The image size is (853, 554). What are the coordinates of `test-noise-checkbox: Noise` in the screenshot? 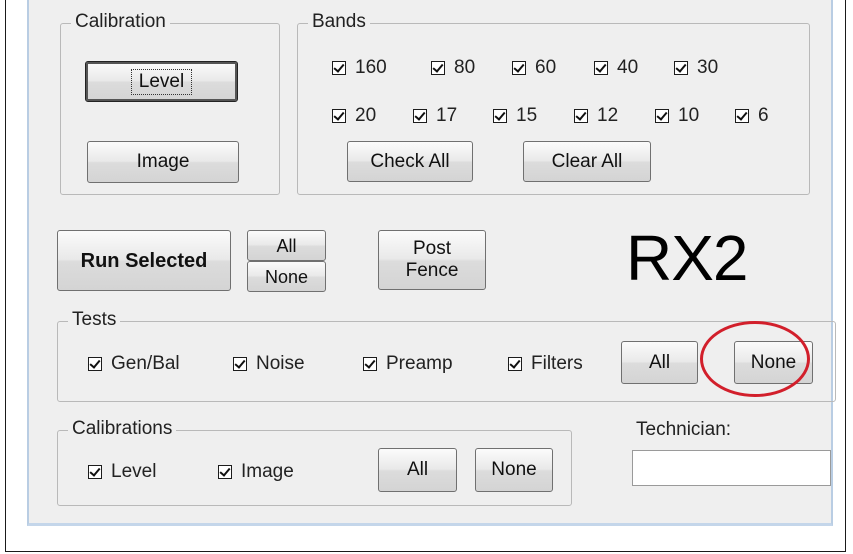 It's located at (269, 364).